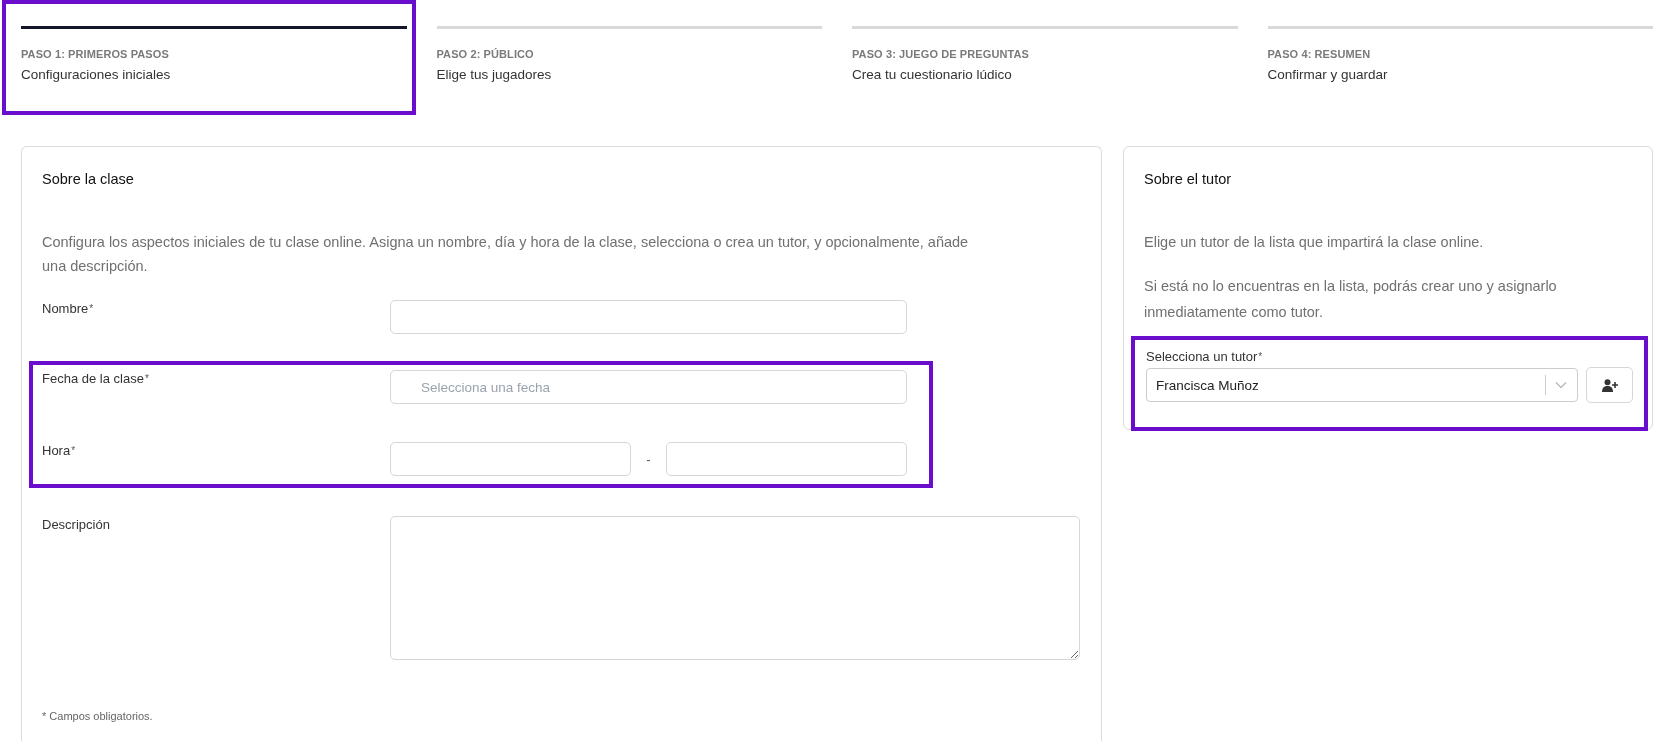  I want to click on field-label: Fecha de la clase*, so click(95, 378).